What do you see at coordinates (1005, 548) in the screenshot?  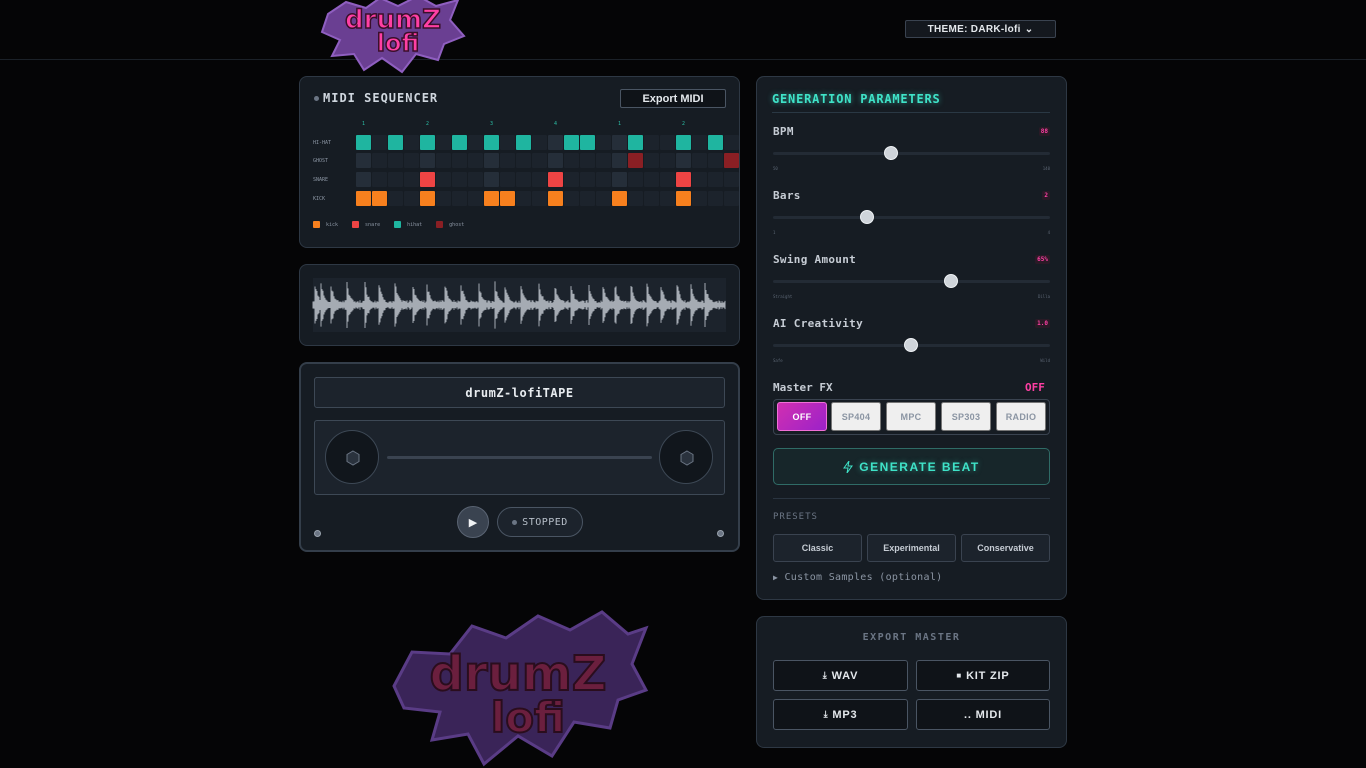 I see `preset-conservative-button: Conservative` at bounding box center [1005, 548].